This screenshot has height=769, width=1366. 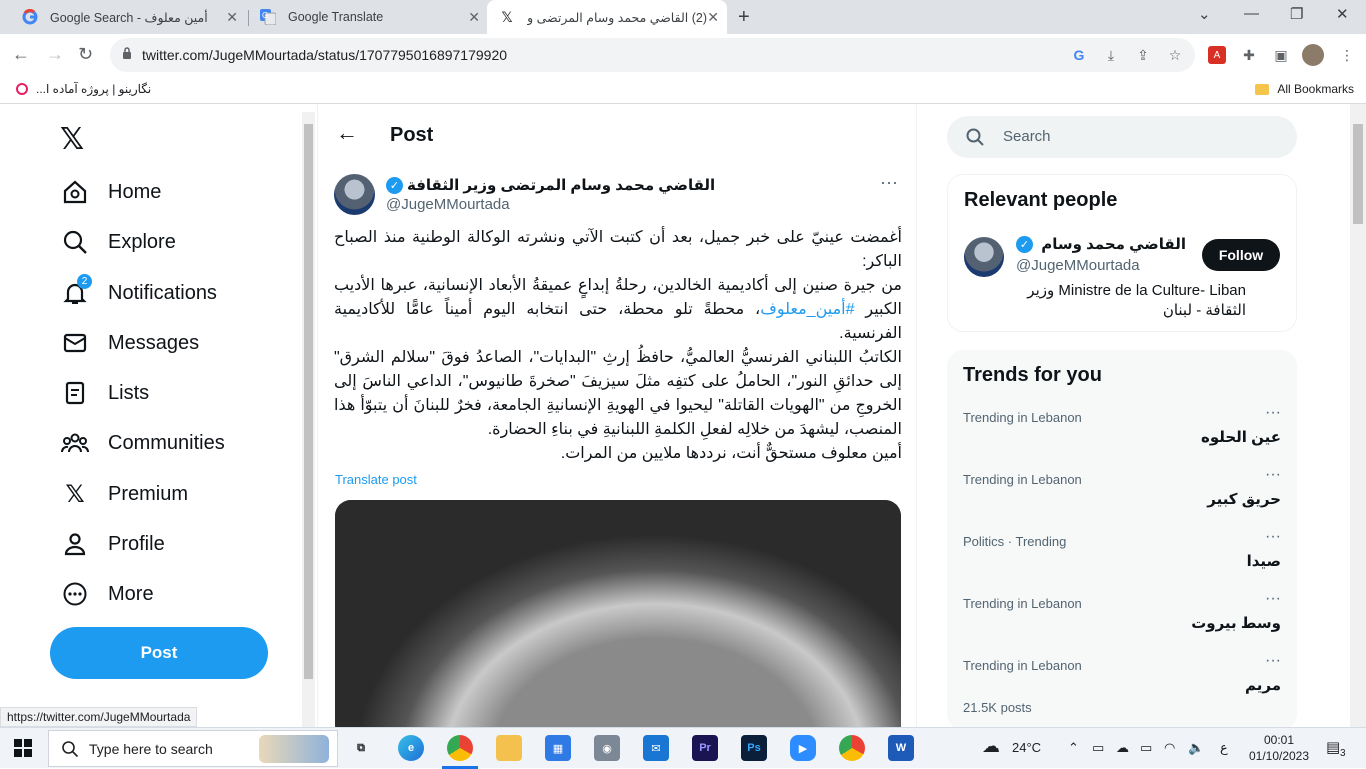 What do you see at coordinates (607, 748) in the screenshot?
I see `camera-icon: ◉` at bounding box center [607, 748].